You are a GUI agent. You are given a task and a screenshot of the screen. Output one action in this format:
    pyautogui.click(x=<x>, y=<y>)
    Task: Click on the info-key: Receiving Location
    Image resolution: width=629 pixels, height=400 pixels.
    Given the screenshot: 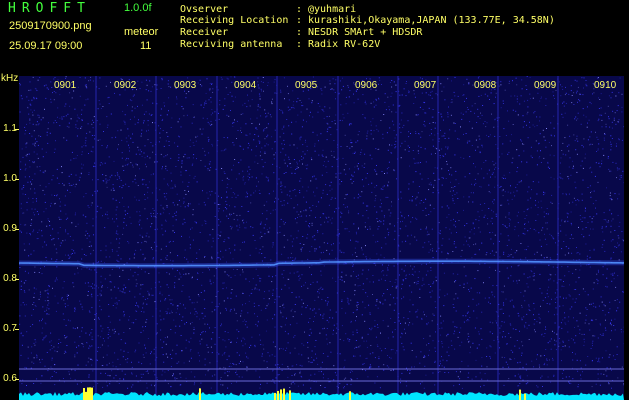 What is the action you would take?
    pyautogui.click(x=234, y=20)
    